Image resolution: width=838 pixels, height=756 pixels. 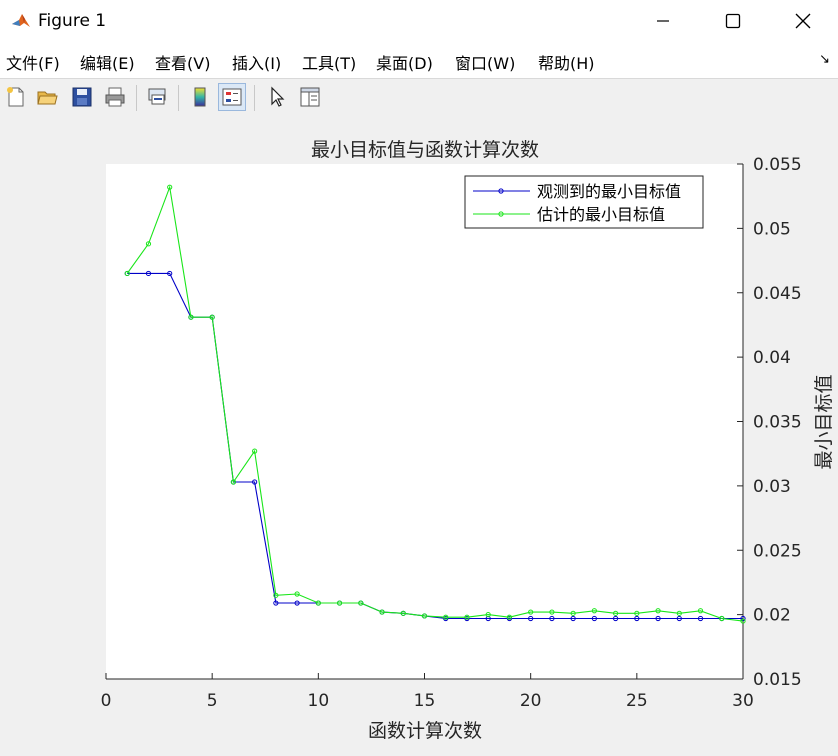 I want to click on y-tick-label: 0.03, so click(x=772, y=487).